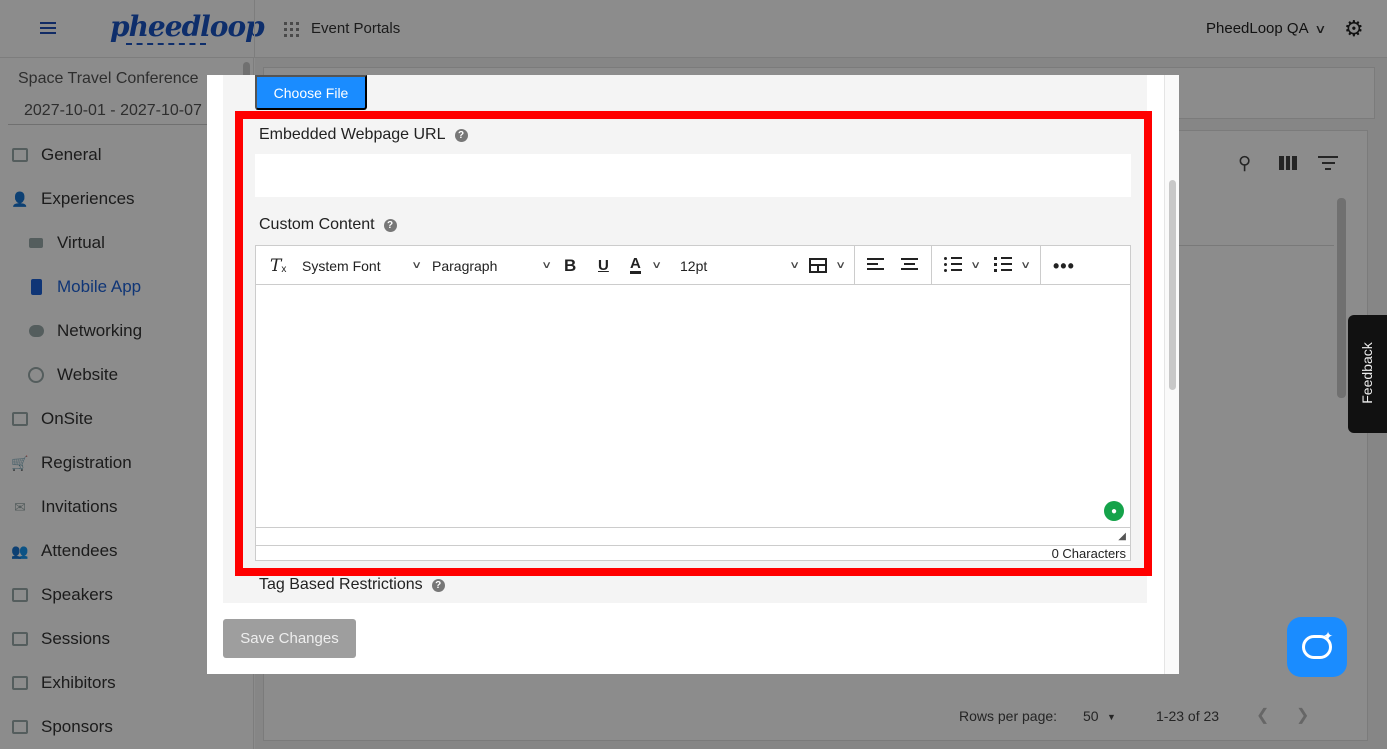 The image size is (1387, 749). What do you see at coordinates (635, 264) in the screenshot?
I see `text-color-icon: A` at bounding box center [635, 264].